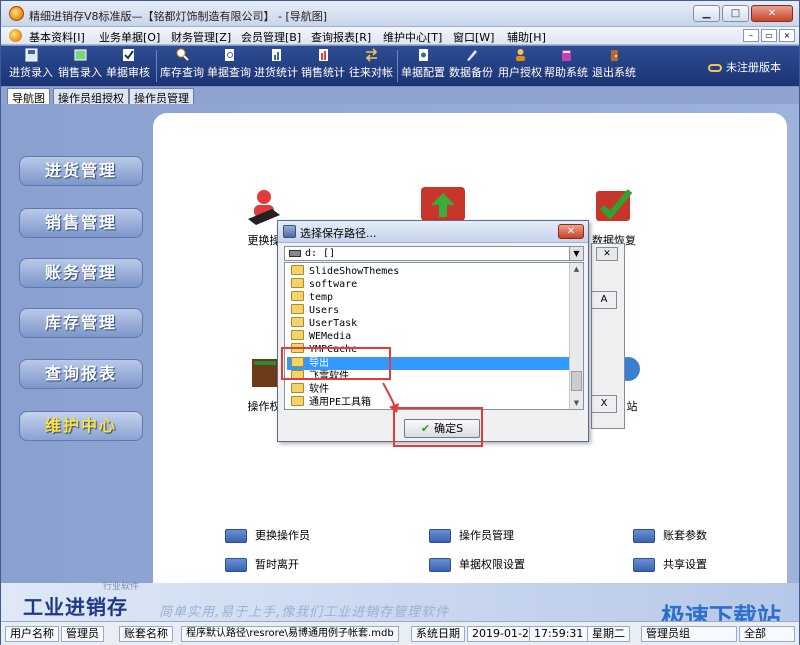  I want to click on drive-select: d: [] ▼, so click(434, 253).